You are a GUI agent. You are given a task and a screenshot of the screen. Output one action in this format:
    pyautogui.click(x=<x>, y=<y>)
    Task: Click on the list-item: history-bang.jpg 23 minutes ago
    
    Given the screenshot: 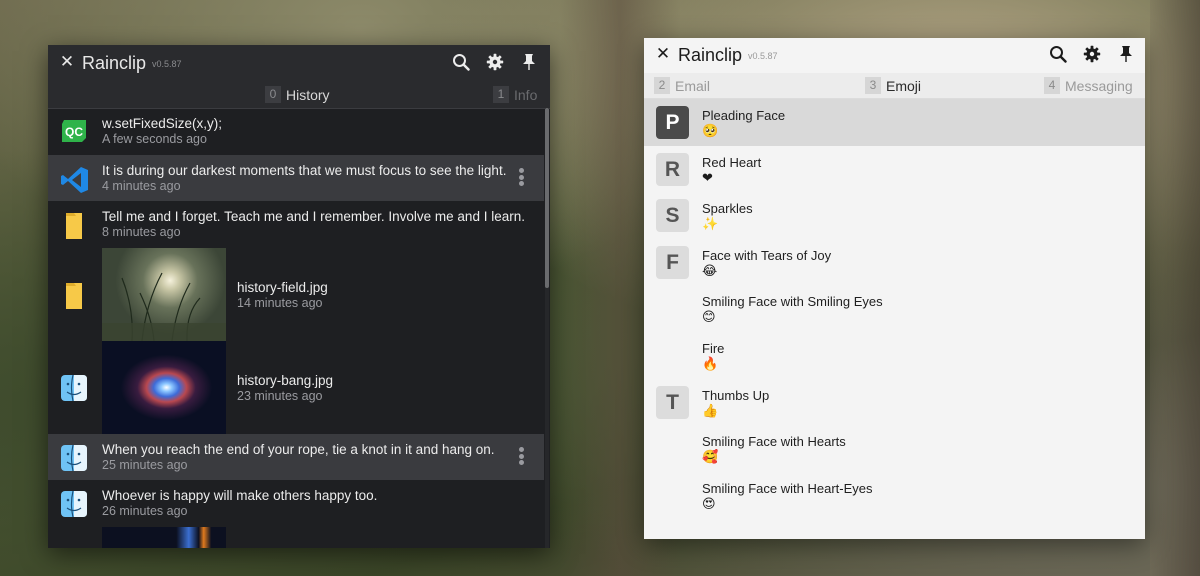 What is the action you would take?
    pyautogui.click(x=296, y=387)
    